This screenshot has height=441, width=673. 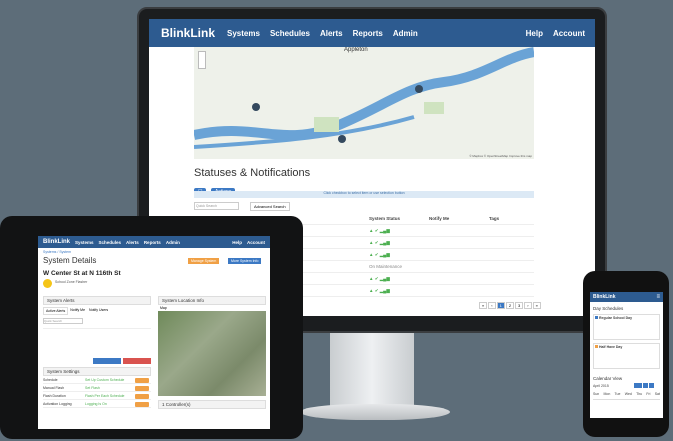 I want to click on tab-active-alerts: Active Alerts, so click(x=56, y=311).